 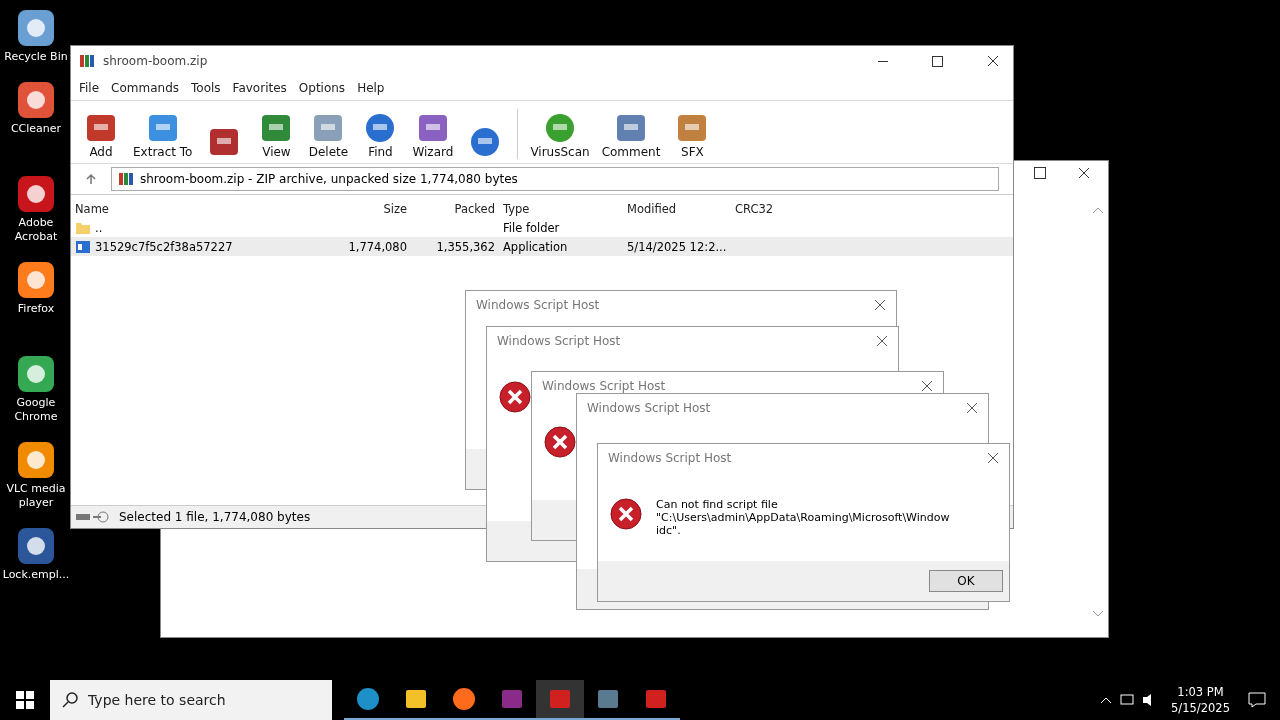 I want to click on column-header: Size, so click(x=370, y=208).